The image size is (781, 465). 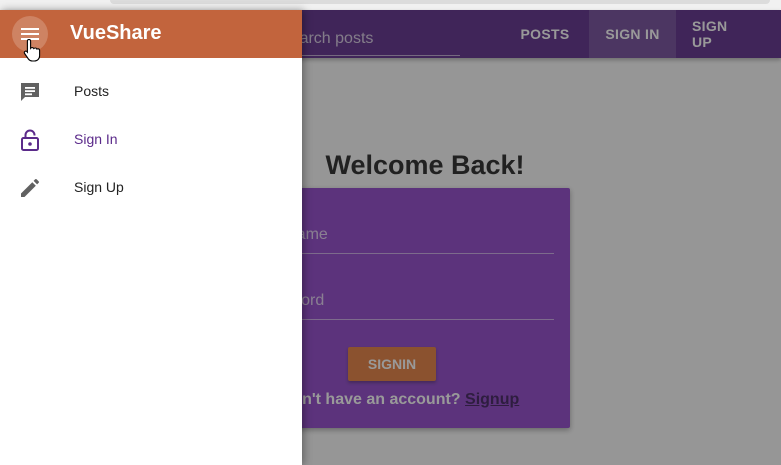 What do you see at coordinates (99, 187) in the screenshot?
I see `drawer-item-label: Sign Up` at bounding box center [99, 187].